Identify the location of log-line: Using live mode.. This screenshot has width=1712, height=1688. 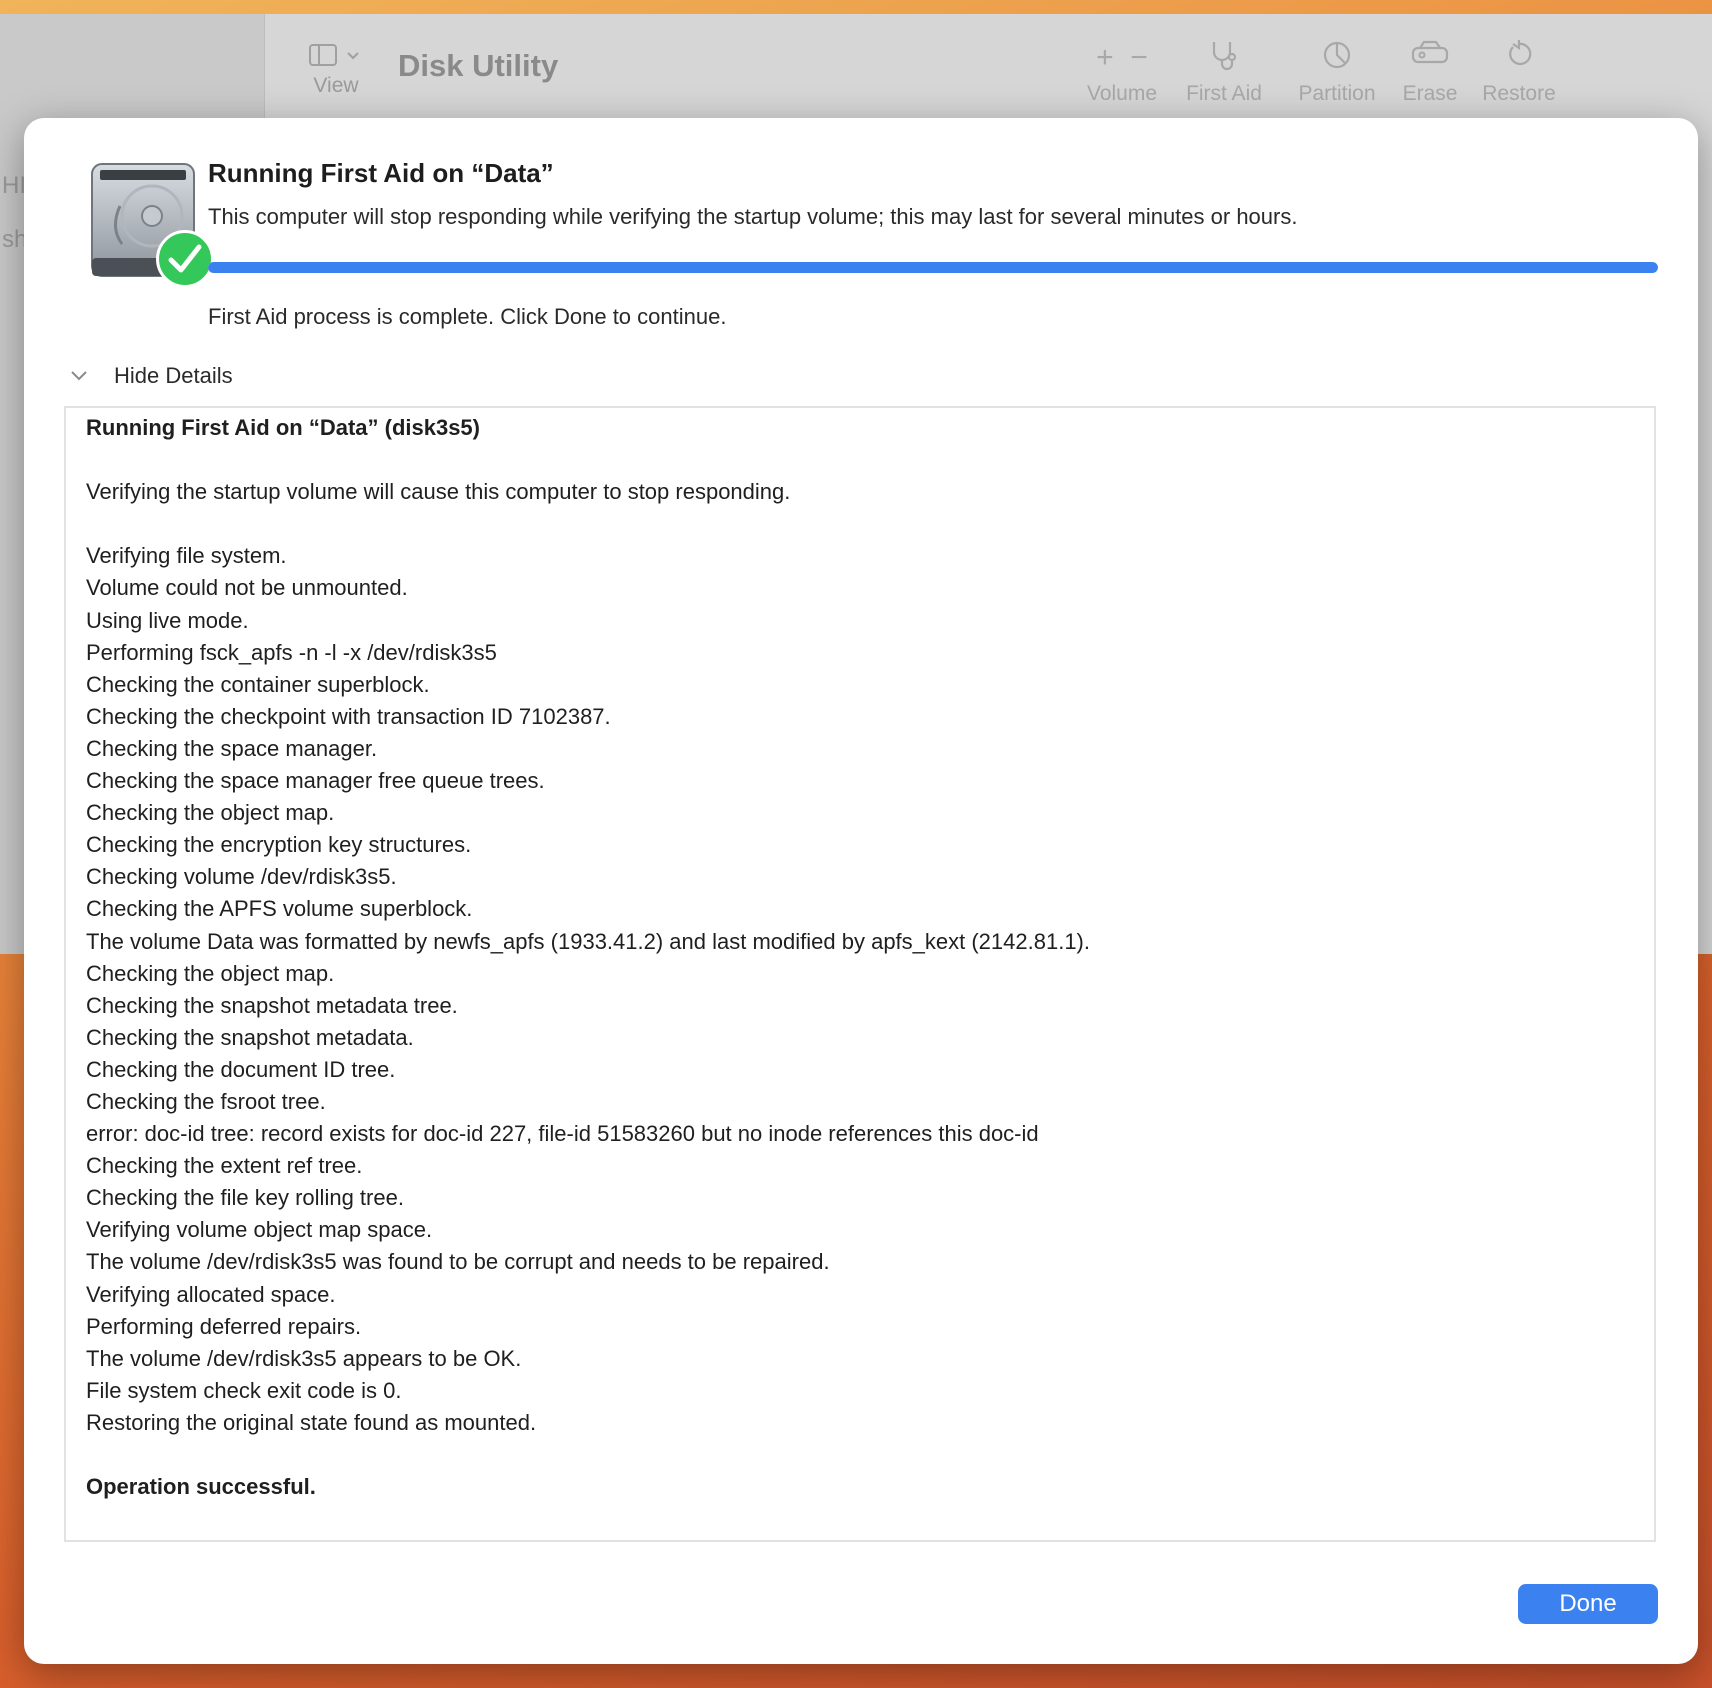
(167, 620).